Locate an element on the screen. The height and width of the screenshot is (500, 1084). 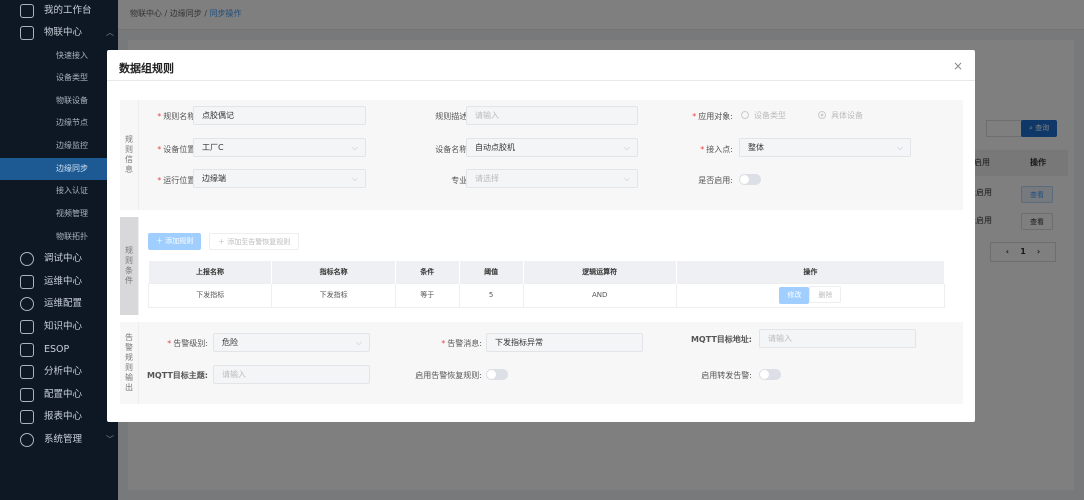
nav-knowledge: 知识中心 is located at coordinates (59, 327).